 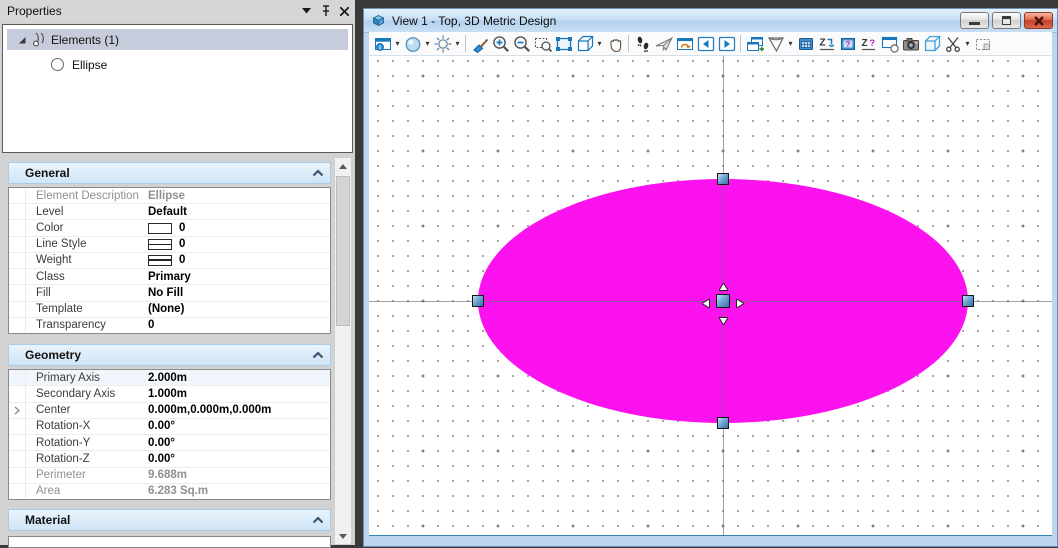 I want to click on property-value: 9.688m, so click(x=239, y=475).